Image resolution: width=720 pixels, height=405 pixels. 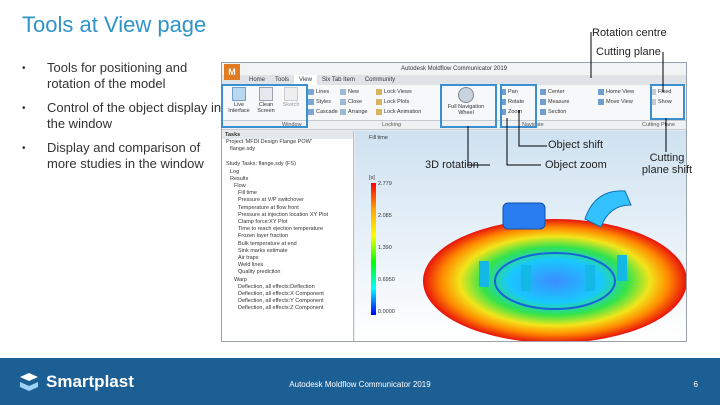 I want to click on callout-3d-rotation: 3D rotation, so click(x=452, y=165).